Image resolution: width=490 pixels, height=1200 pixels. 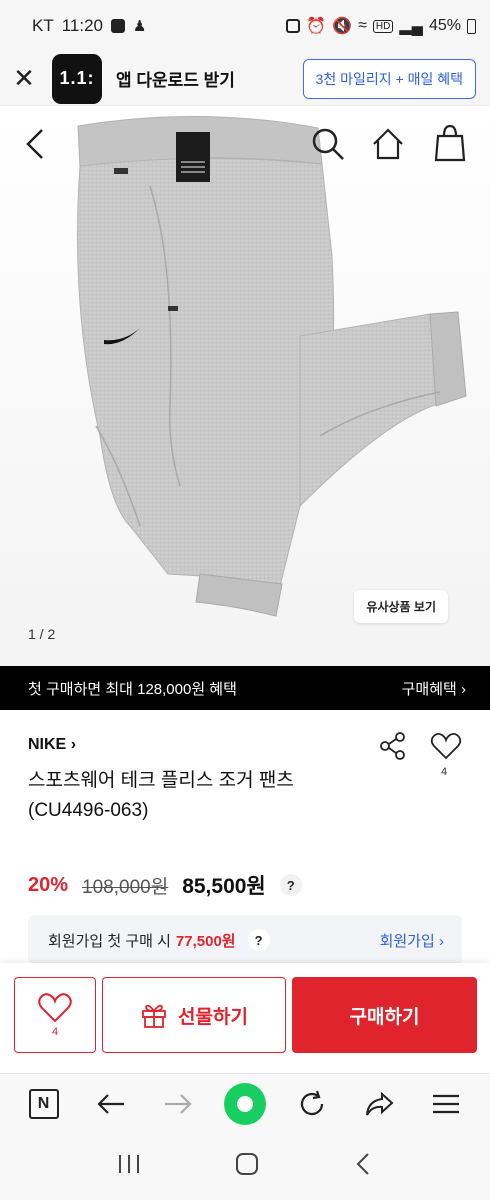 I want to click on green-dot-button, so click(x=245, y=1104).